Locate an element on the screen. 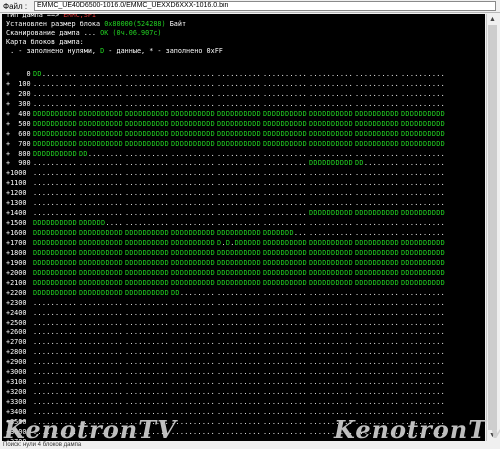 The height and width of the screenshot is (449, 500). console-text-segment: Байт is located at coordinates (176, 24).